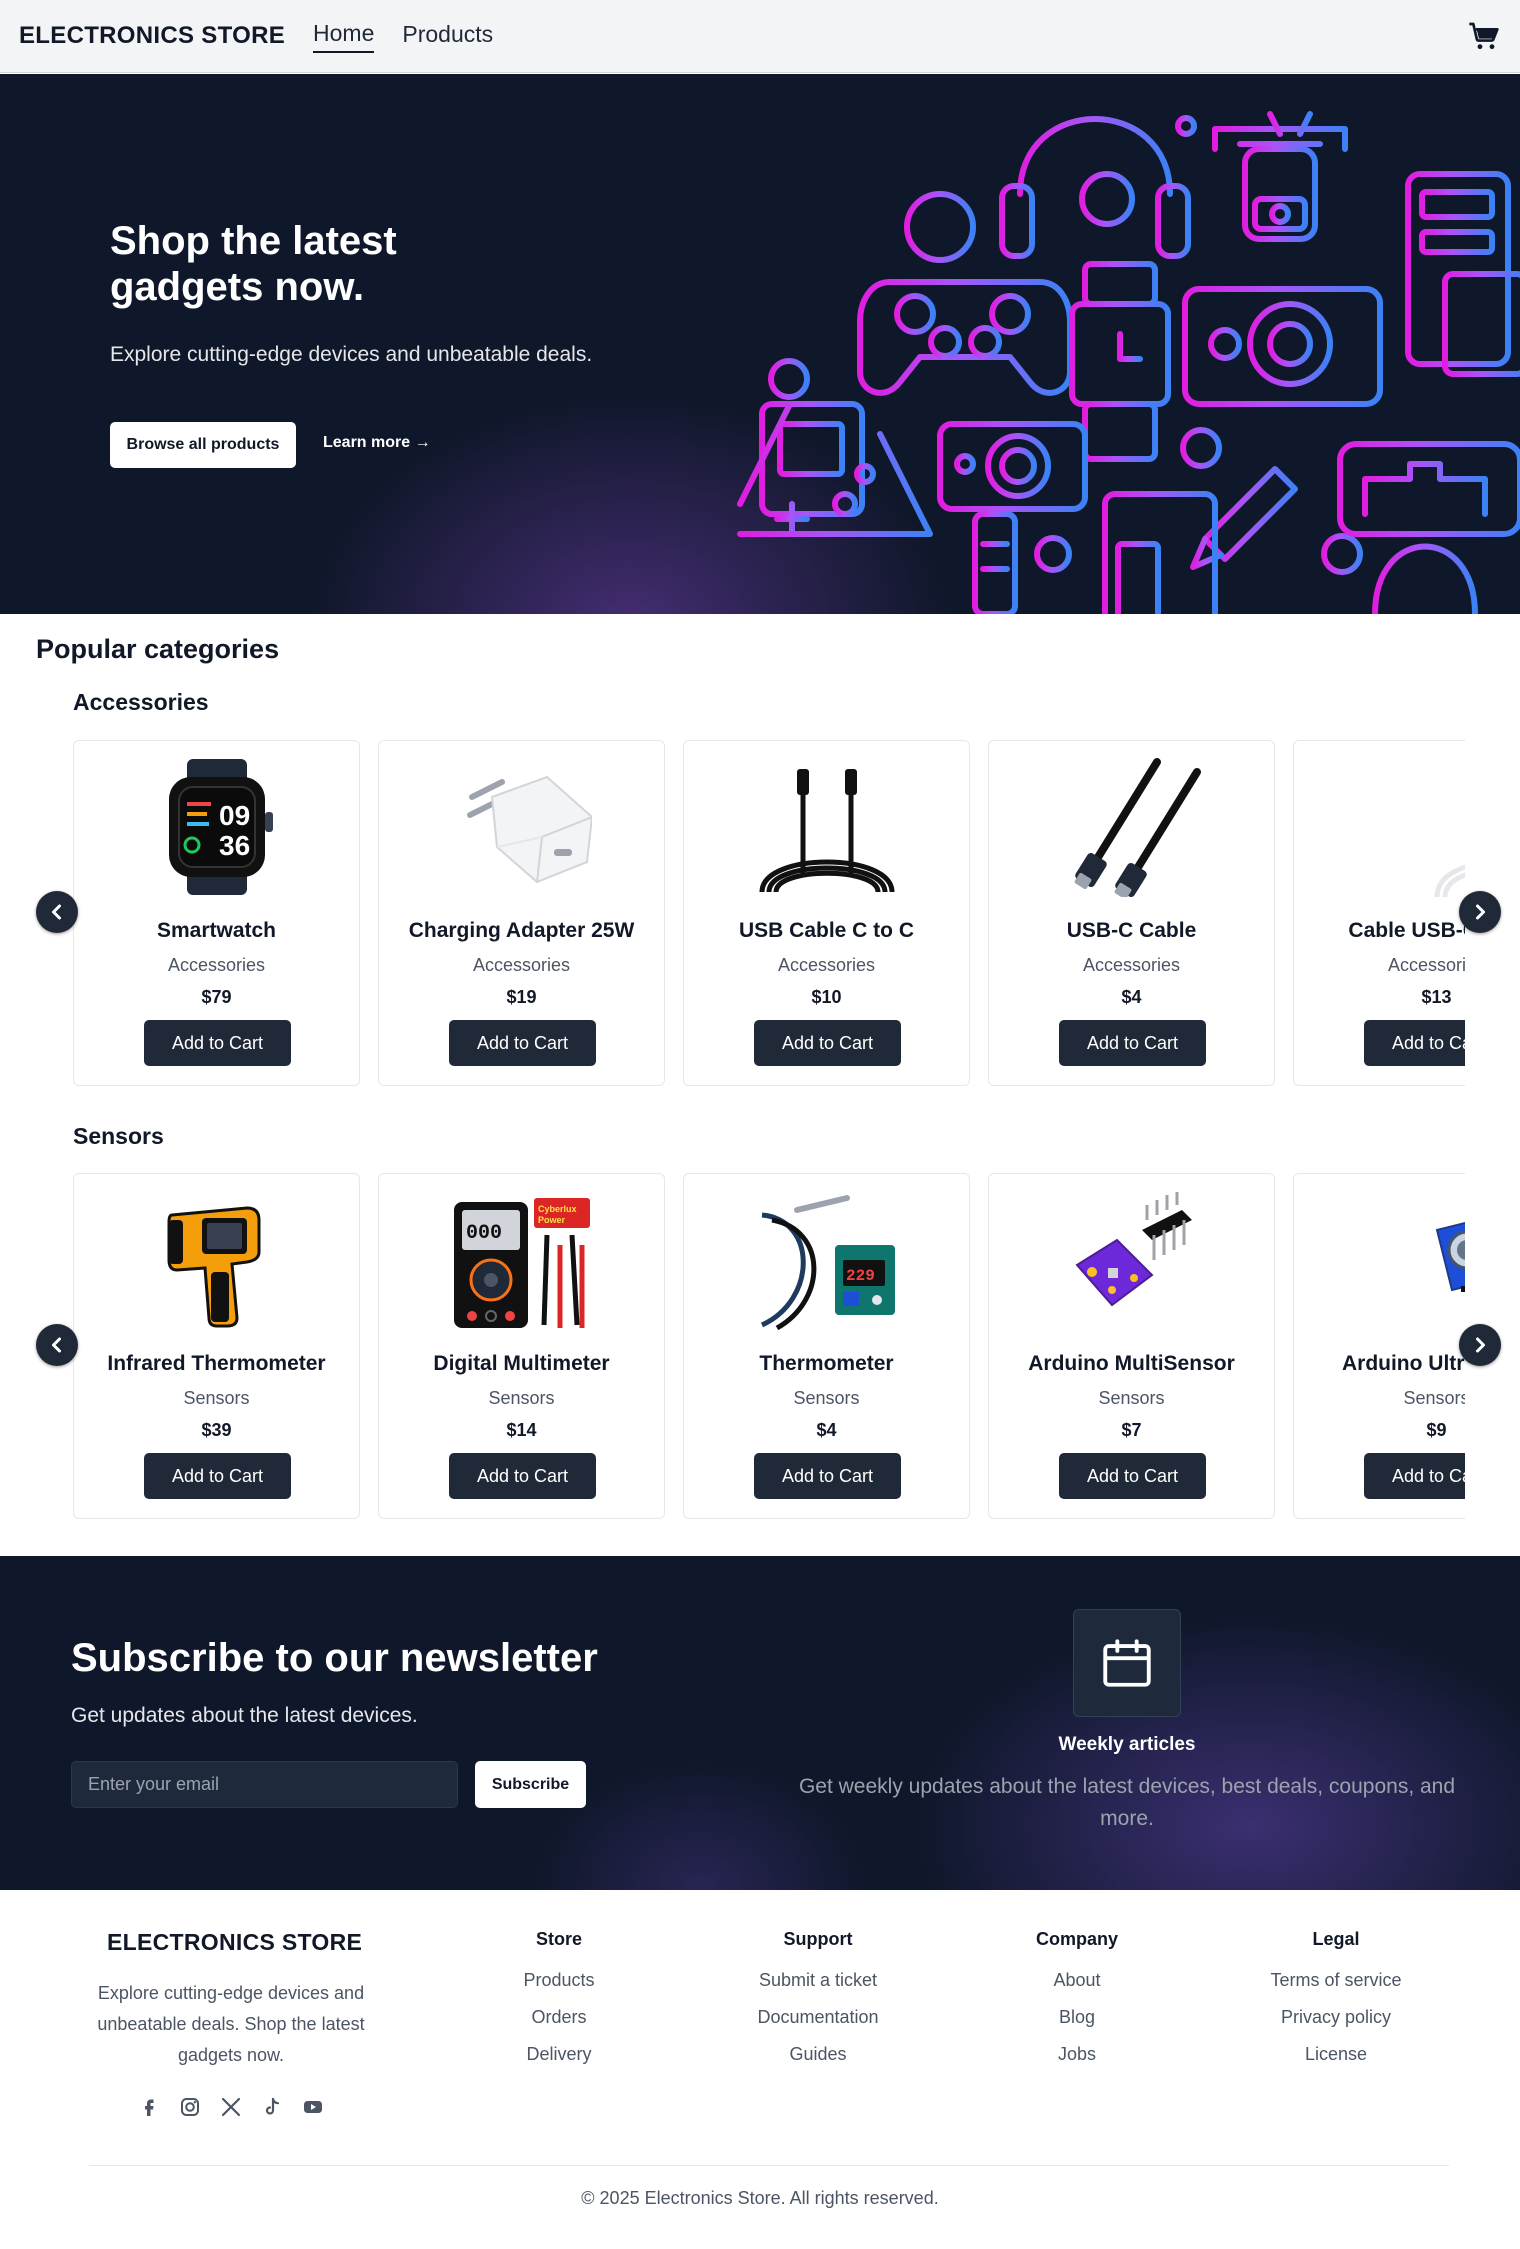 This screenshot has width=1520, height=2249. Describe the element at coordinates (234, 1942) in the screenshot. I see `footer-brand: ELECTRONICS STORE` at that location.